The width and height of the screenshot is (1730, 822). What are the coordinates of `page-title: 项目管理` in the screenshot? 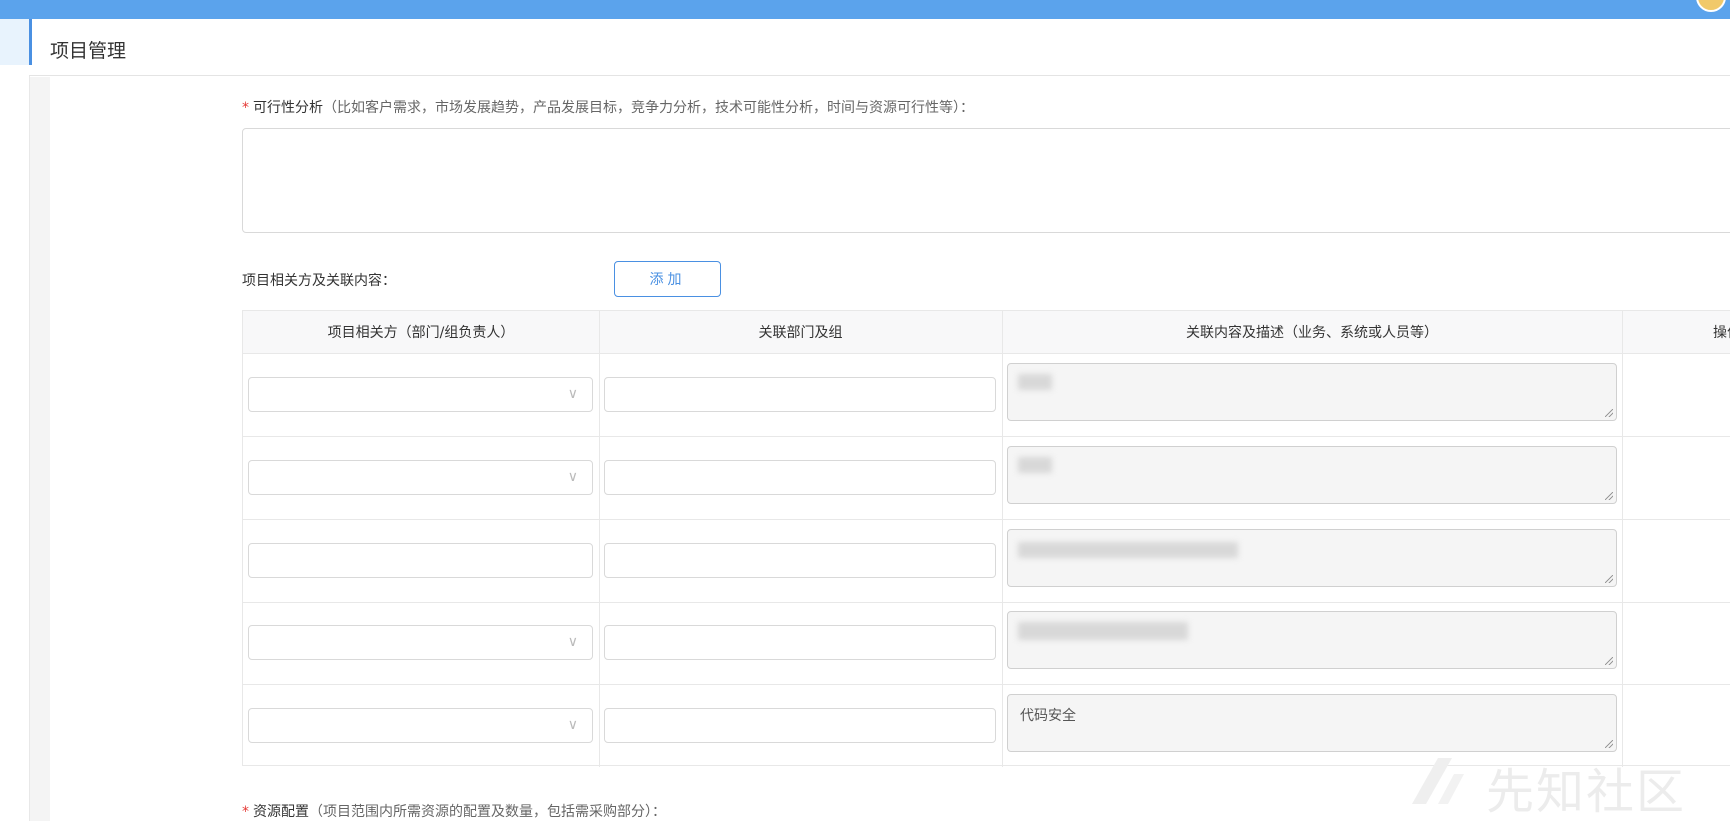 It's located at (88, 51).